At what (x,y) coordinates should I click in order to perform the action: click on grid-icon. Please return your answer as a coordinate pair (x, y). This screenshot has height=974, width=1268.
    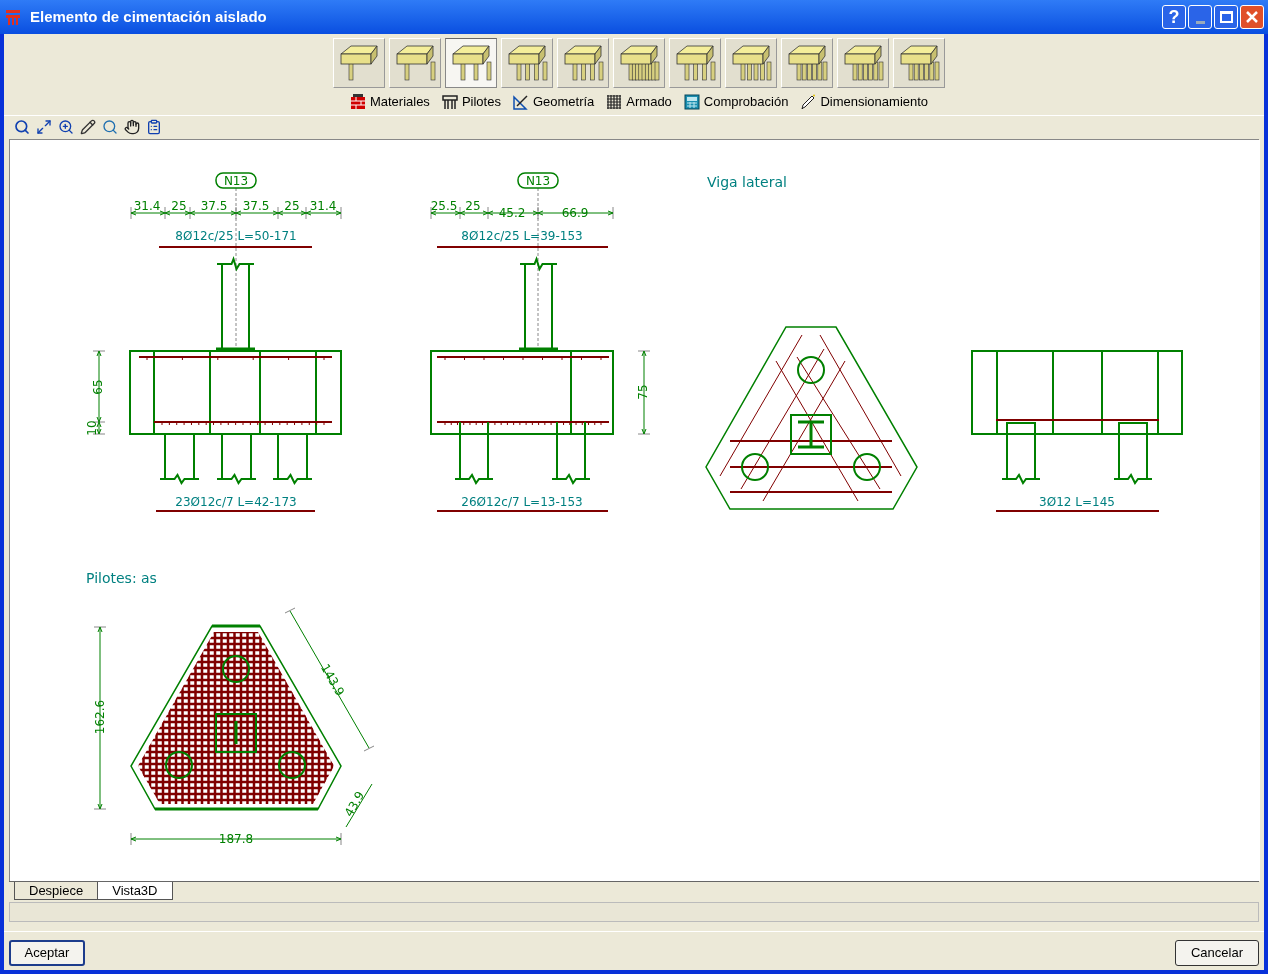
    Looking at the image, I should click on (614, 101).